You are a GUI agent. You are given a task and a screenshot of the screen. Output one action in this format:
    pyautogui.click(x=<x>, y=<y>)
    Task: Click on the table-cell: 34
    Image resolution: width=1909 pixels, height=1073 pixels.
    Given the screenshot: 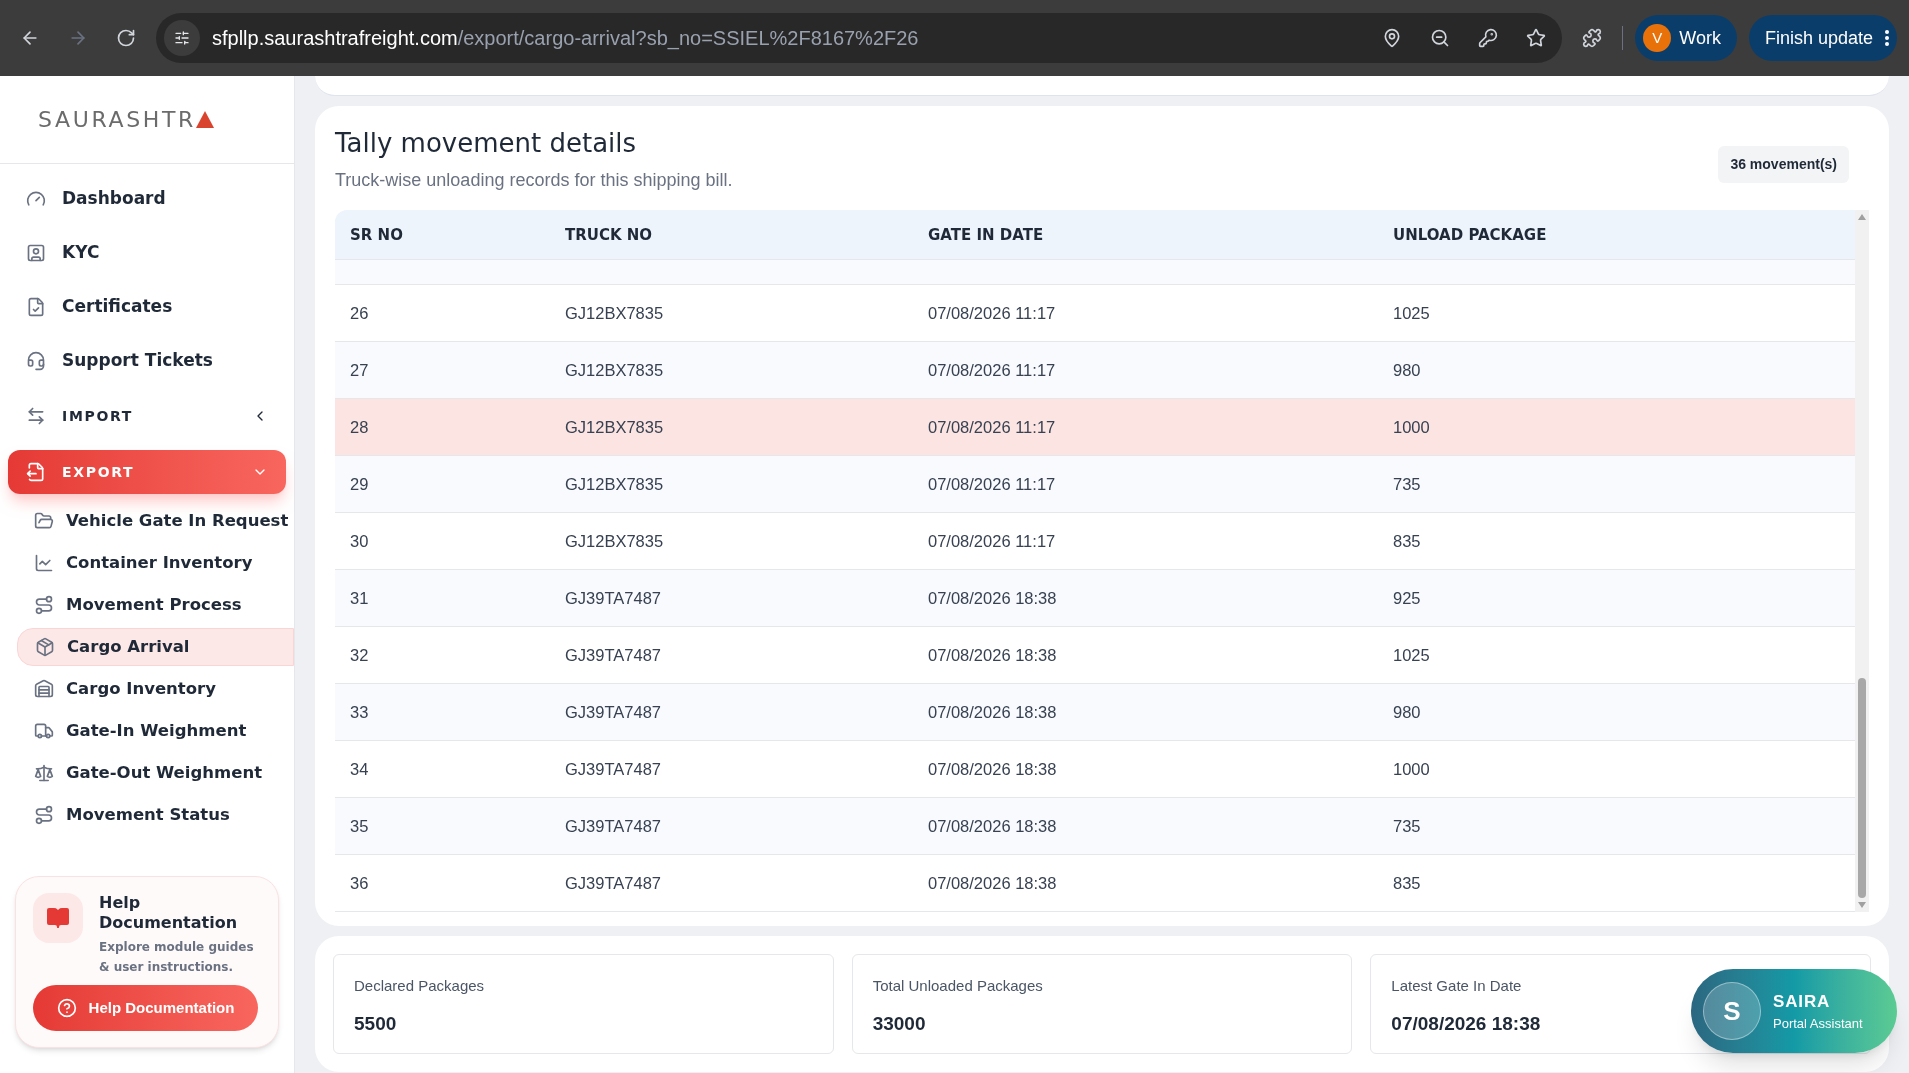 What is the action you would take?
    pyautogui.click(x=359, y=768)
    